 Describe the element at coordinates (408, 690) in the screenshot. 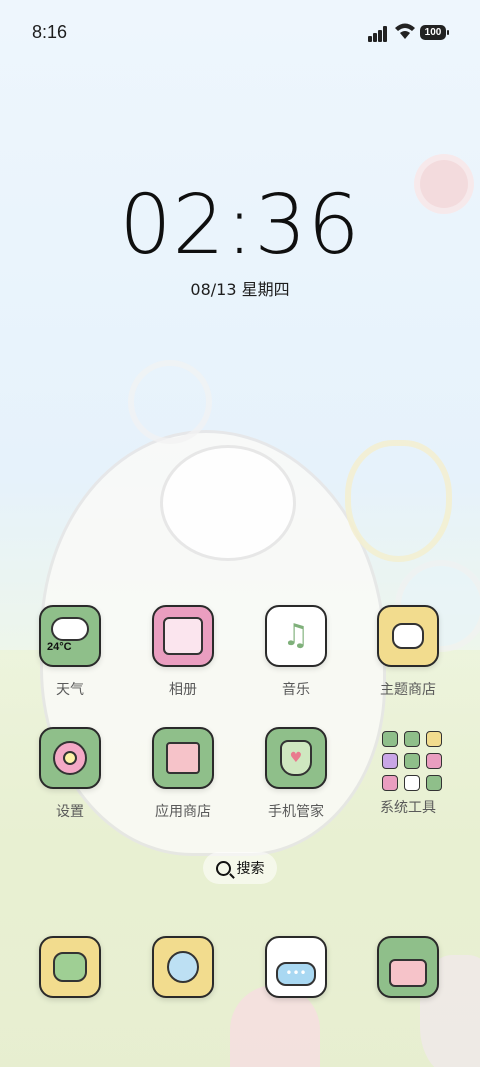

I see `app-label: 主题商店` at that location.